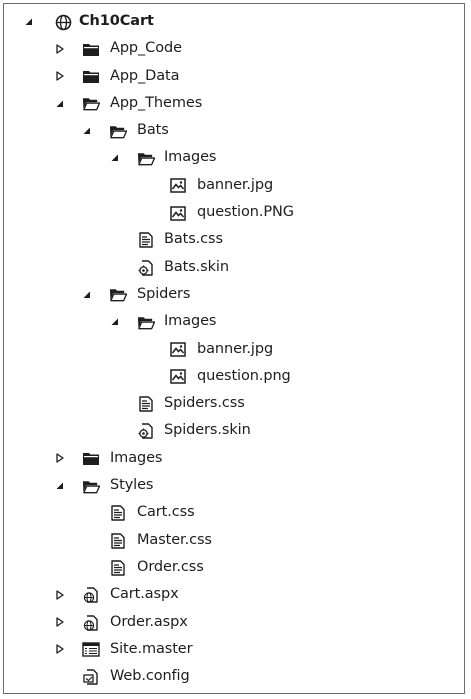  I want to click on tree-item-order-aspx: Order.aspx, so click(234, 622).